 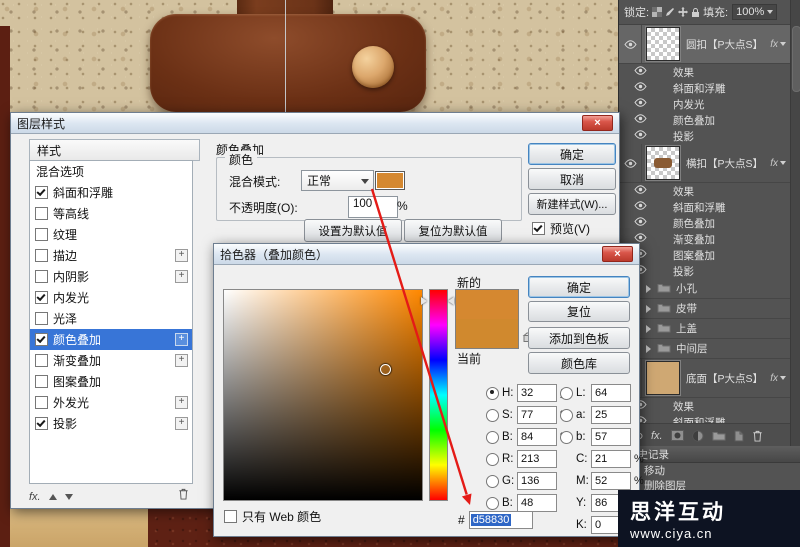 I want to click on layer-row: 横扣【P大点S】 fx, so click(x=705, y=163).